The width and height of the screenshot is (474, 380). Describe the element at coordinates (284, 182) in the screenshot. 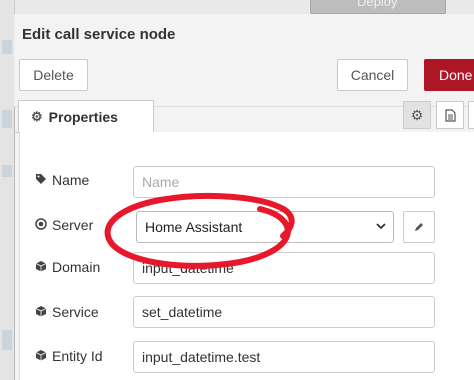

I see `name-input: Name` at that location.